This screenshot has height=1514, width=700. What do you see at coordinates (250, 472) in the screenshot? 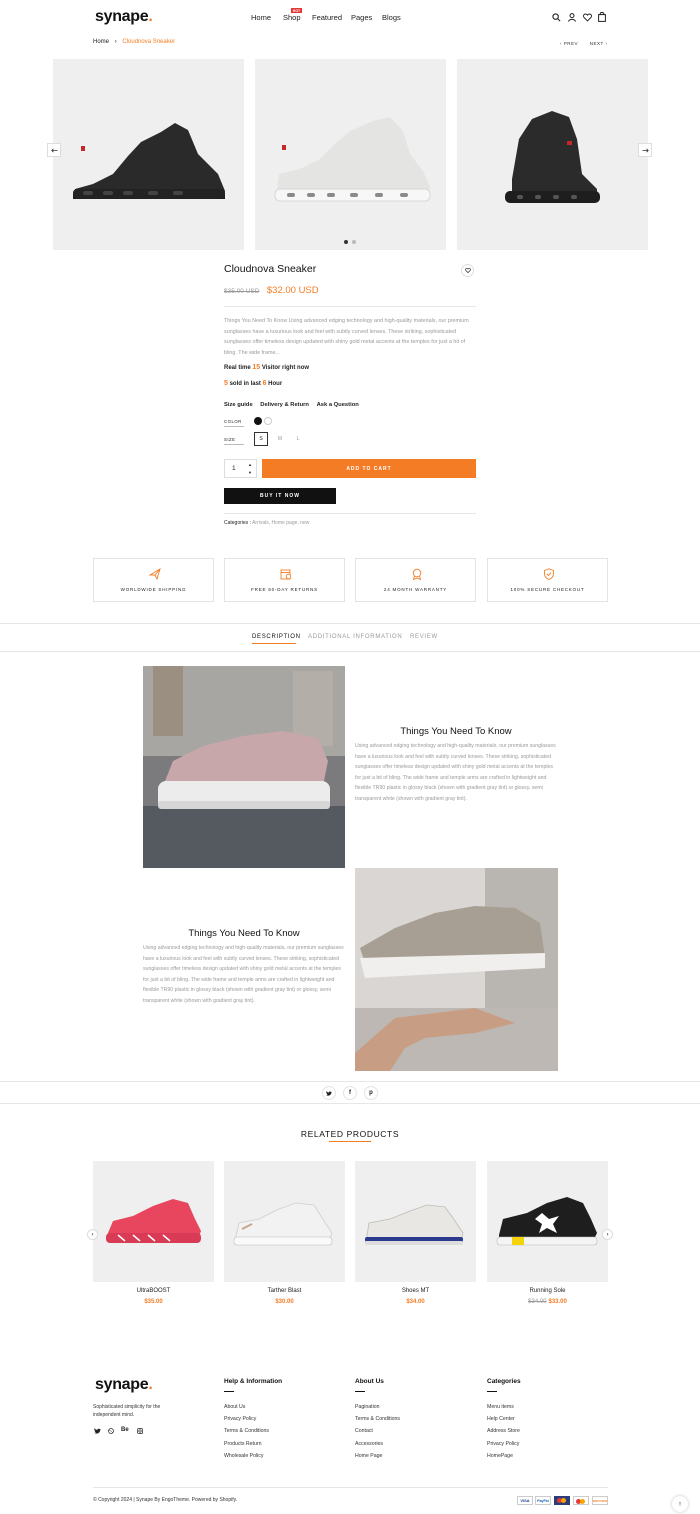
I see `quantity-decrease-button: ▼` at bounding box center [250, 472].